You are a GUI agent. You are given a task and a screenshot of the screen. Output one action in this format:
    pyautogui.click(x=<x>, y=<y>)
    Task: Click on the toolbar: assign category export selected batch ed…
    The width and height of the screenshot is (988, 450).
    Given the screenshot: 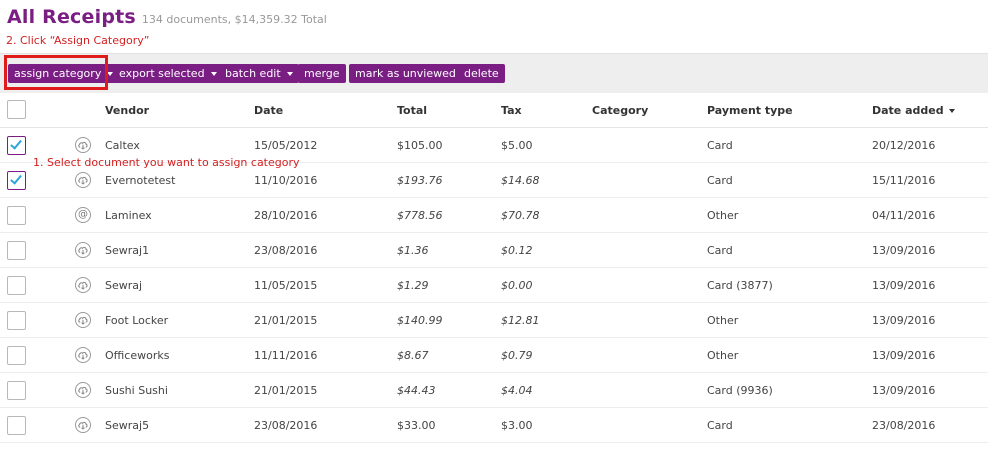 What is the action you would take?
    pyautogui.click(x=494, y=73)
    